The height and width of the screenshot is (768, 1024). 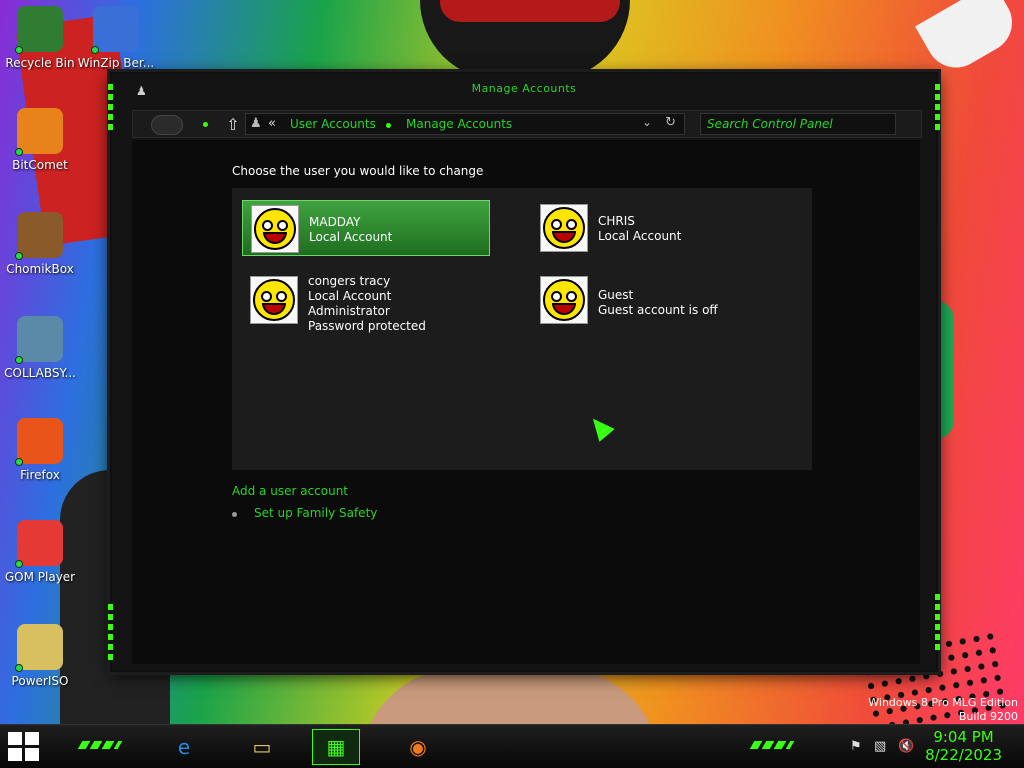 I want to click on desktop-icon: BitComet, so click(x=40, y=140).